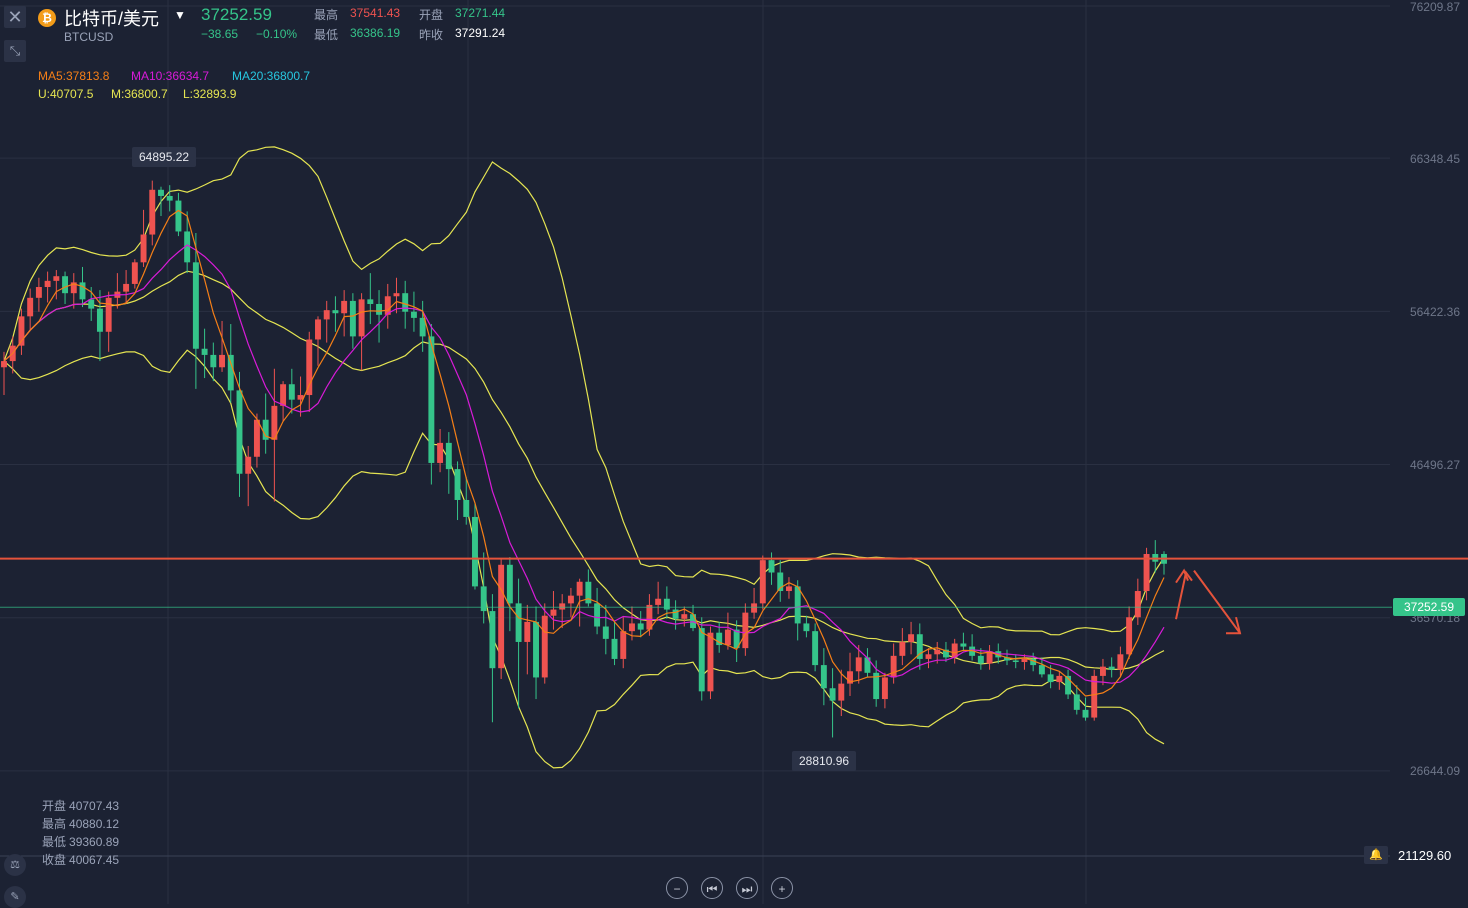 The width and height of the screenshot is (1468, 908). Describe the element at coordinates (94, 860) in the screenshot. I see `ohlc-close-value: 40067.45` at that location.